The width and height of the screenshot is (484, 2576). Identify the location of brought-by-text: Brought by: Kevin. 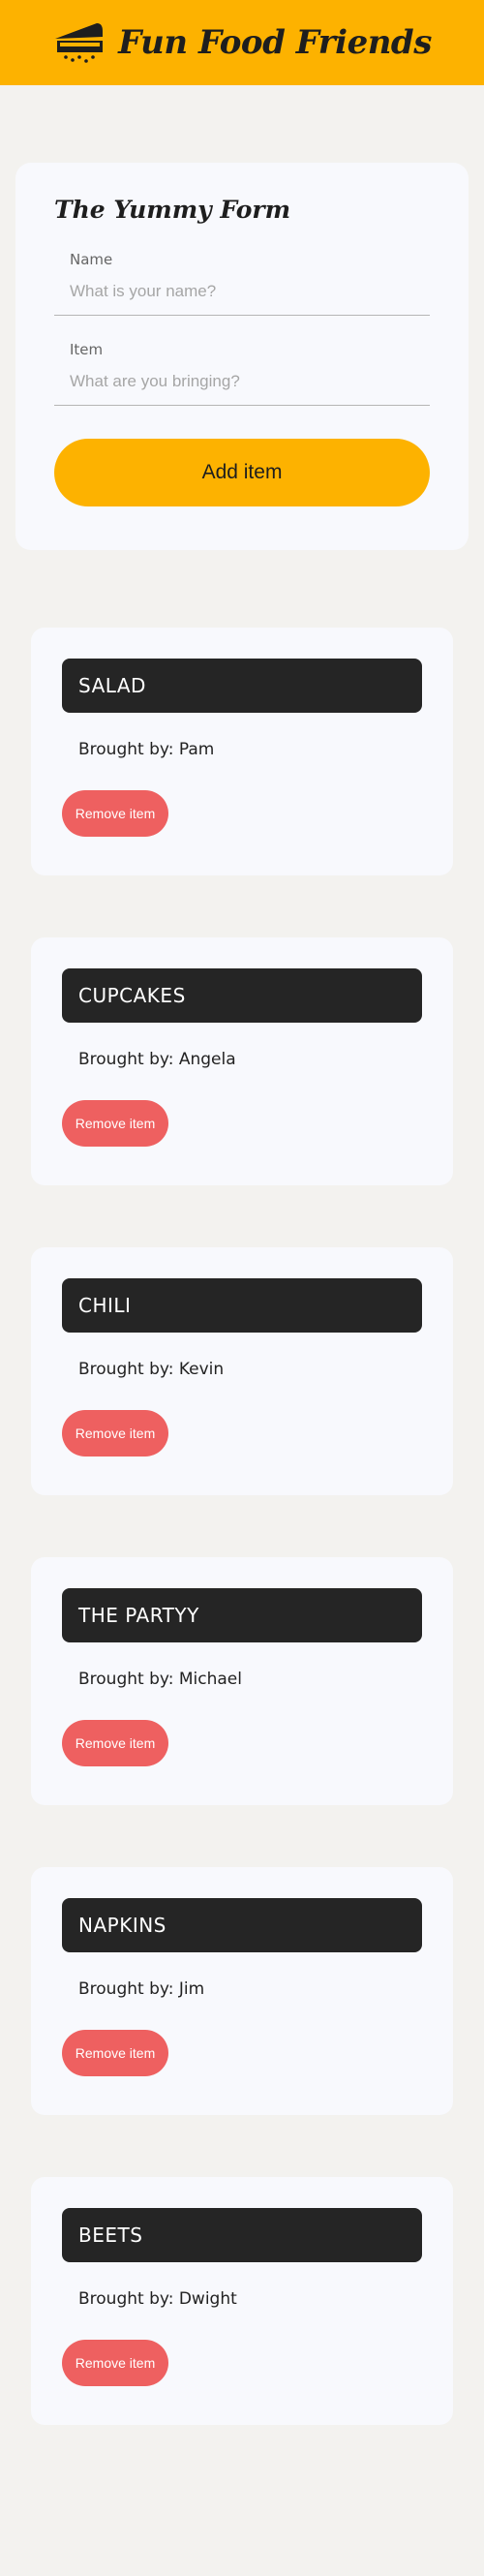
(151, 1369).